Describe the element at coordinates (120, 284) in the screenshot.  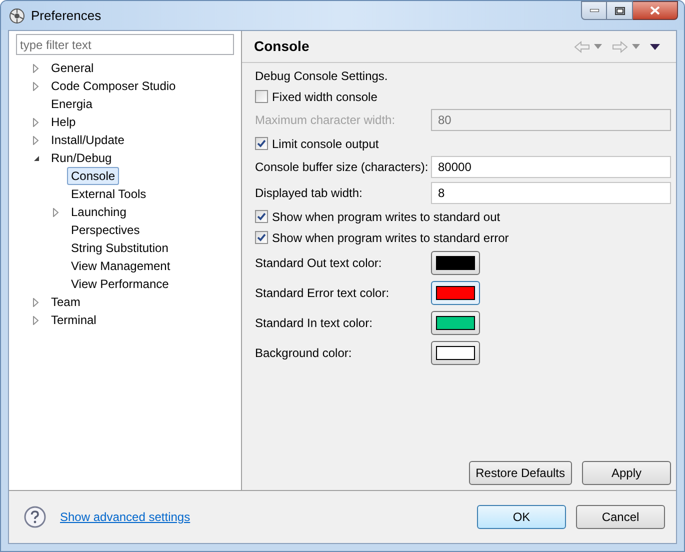
I see `tree-item: View Performance` at that location.